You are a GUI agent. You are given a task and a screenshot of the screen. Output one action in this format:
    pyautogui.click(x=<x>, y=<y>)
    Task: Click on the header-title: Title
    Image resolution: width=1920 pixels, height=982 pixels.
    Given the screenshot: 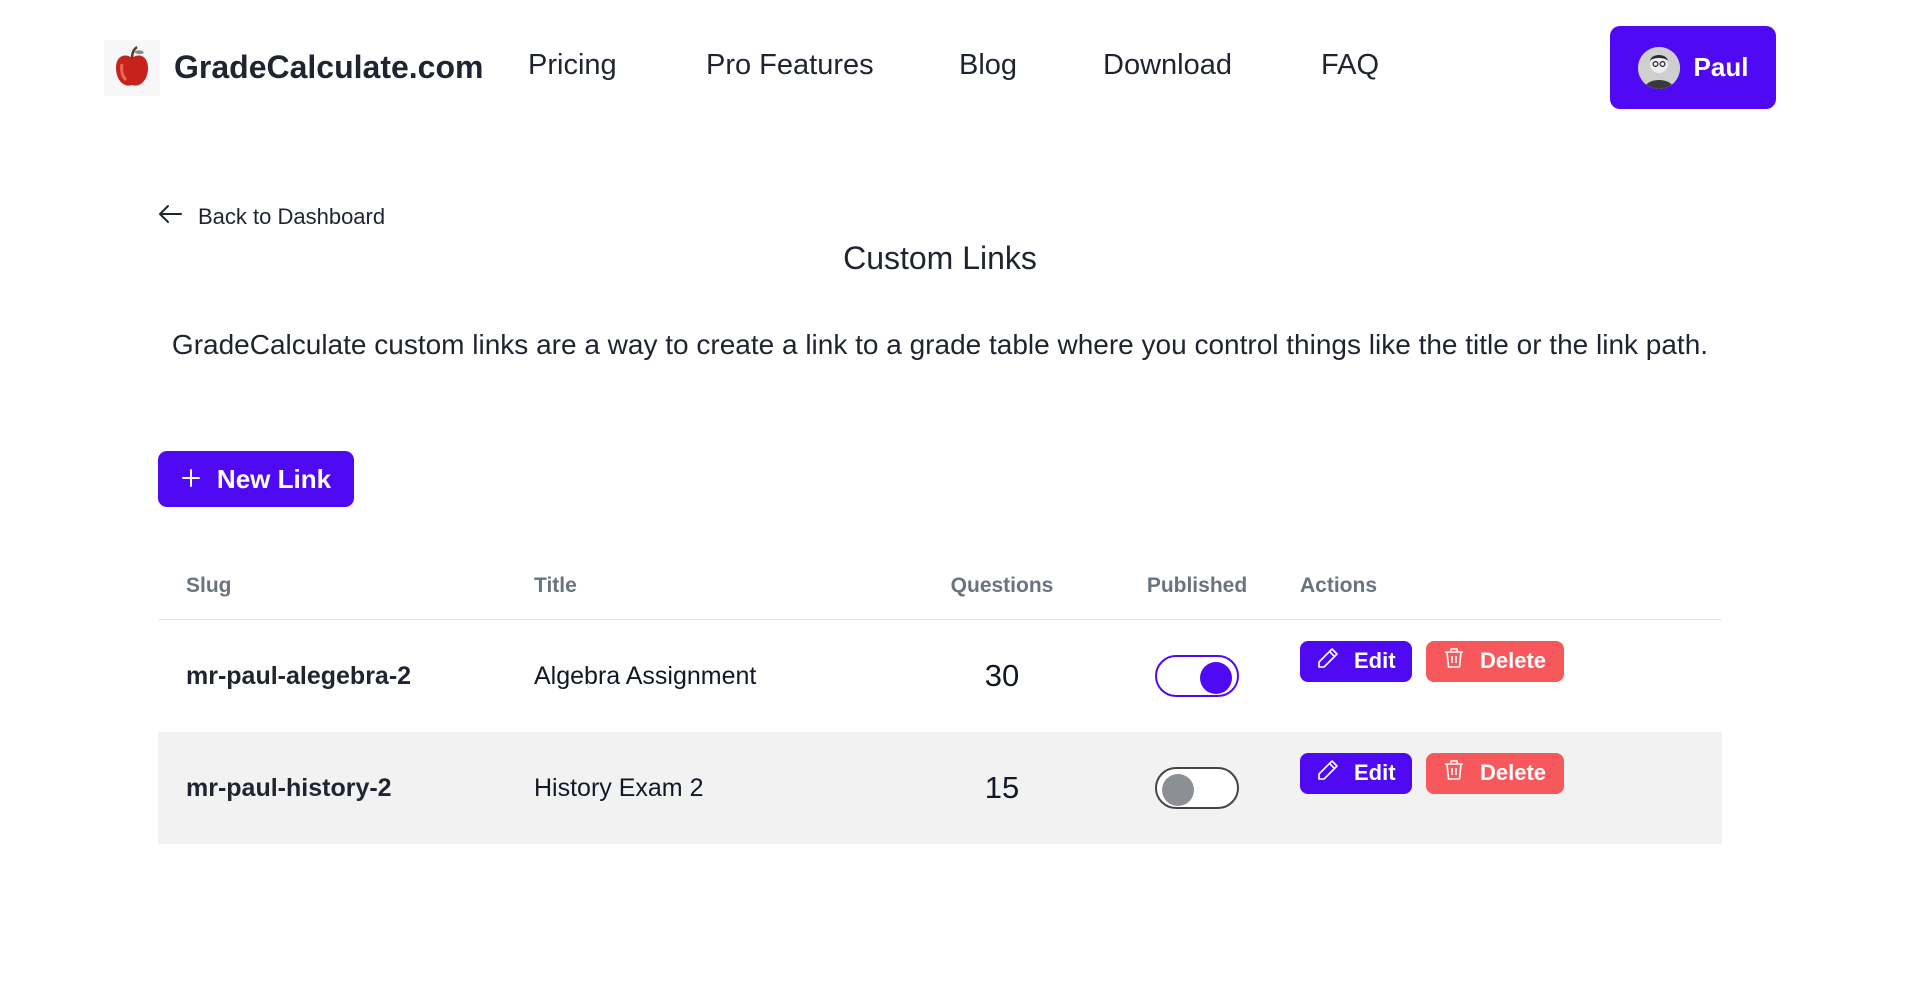 What is the action you would take?
    pyautogui.click(x=722, y=586)
    